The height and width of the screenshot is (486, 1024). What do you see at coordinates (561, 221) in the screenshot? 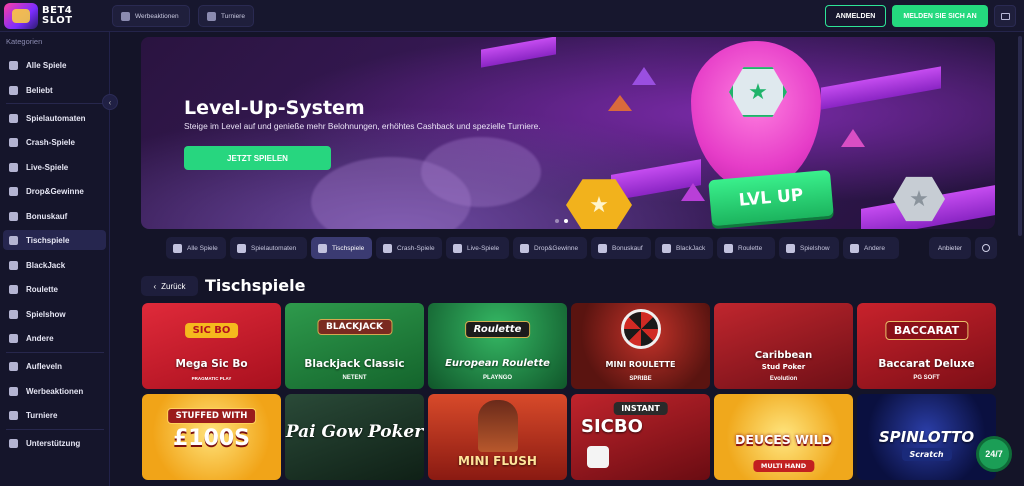
I see `banner-pagination` at bounding box center [561, 221].